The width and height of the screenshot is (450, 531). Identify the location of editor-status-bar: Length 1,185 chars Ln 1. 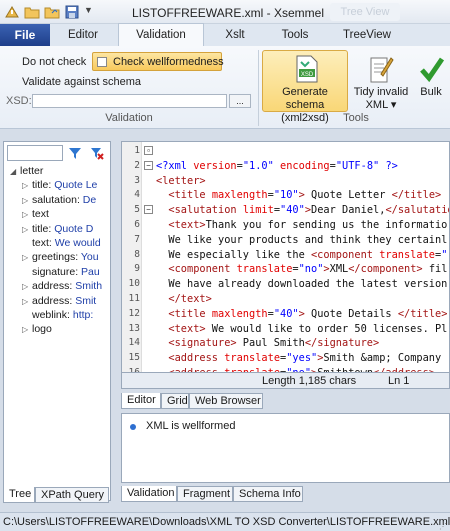
(285, 381).